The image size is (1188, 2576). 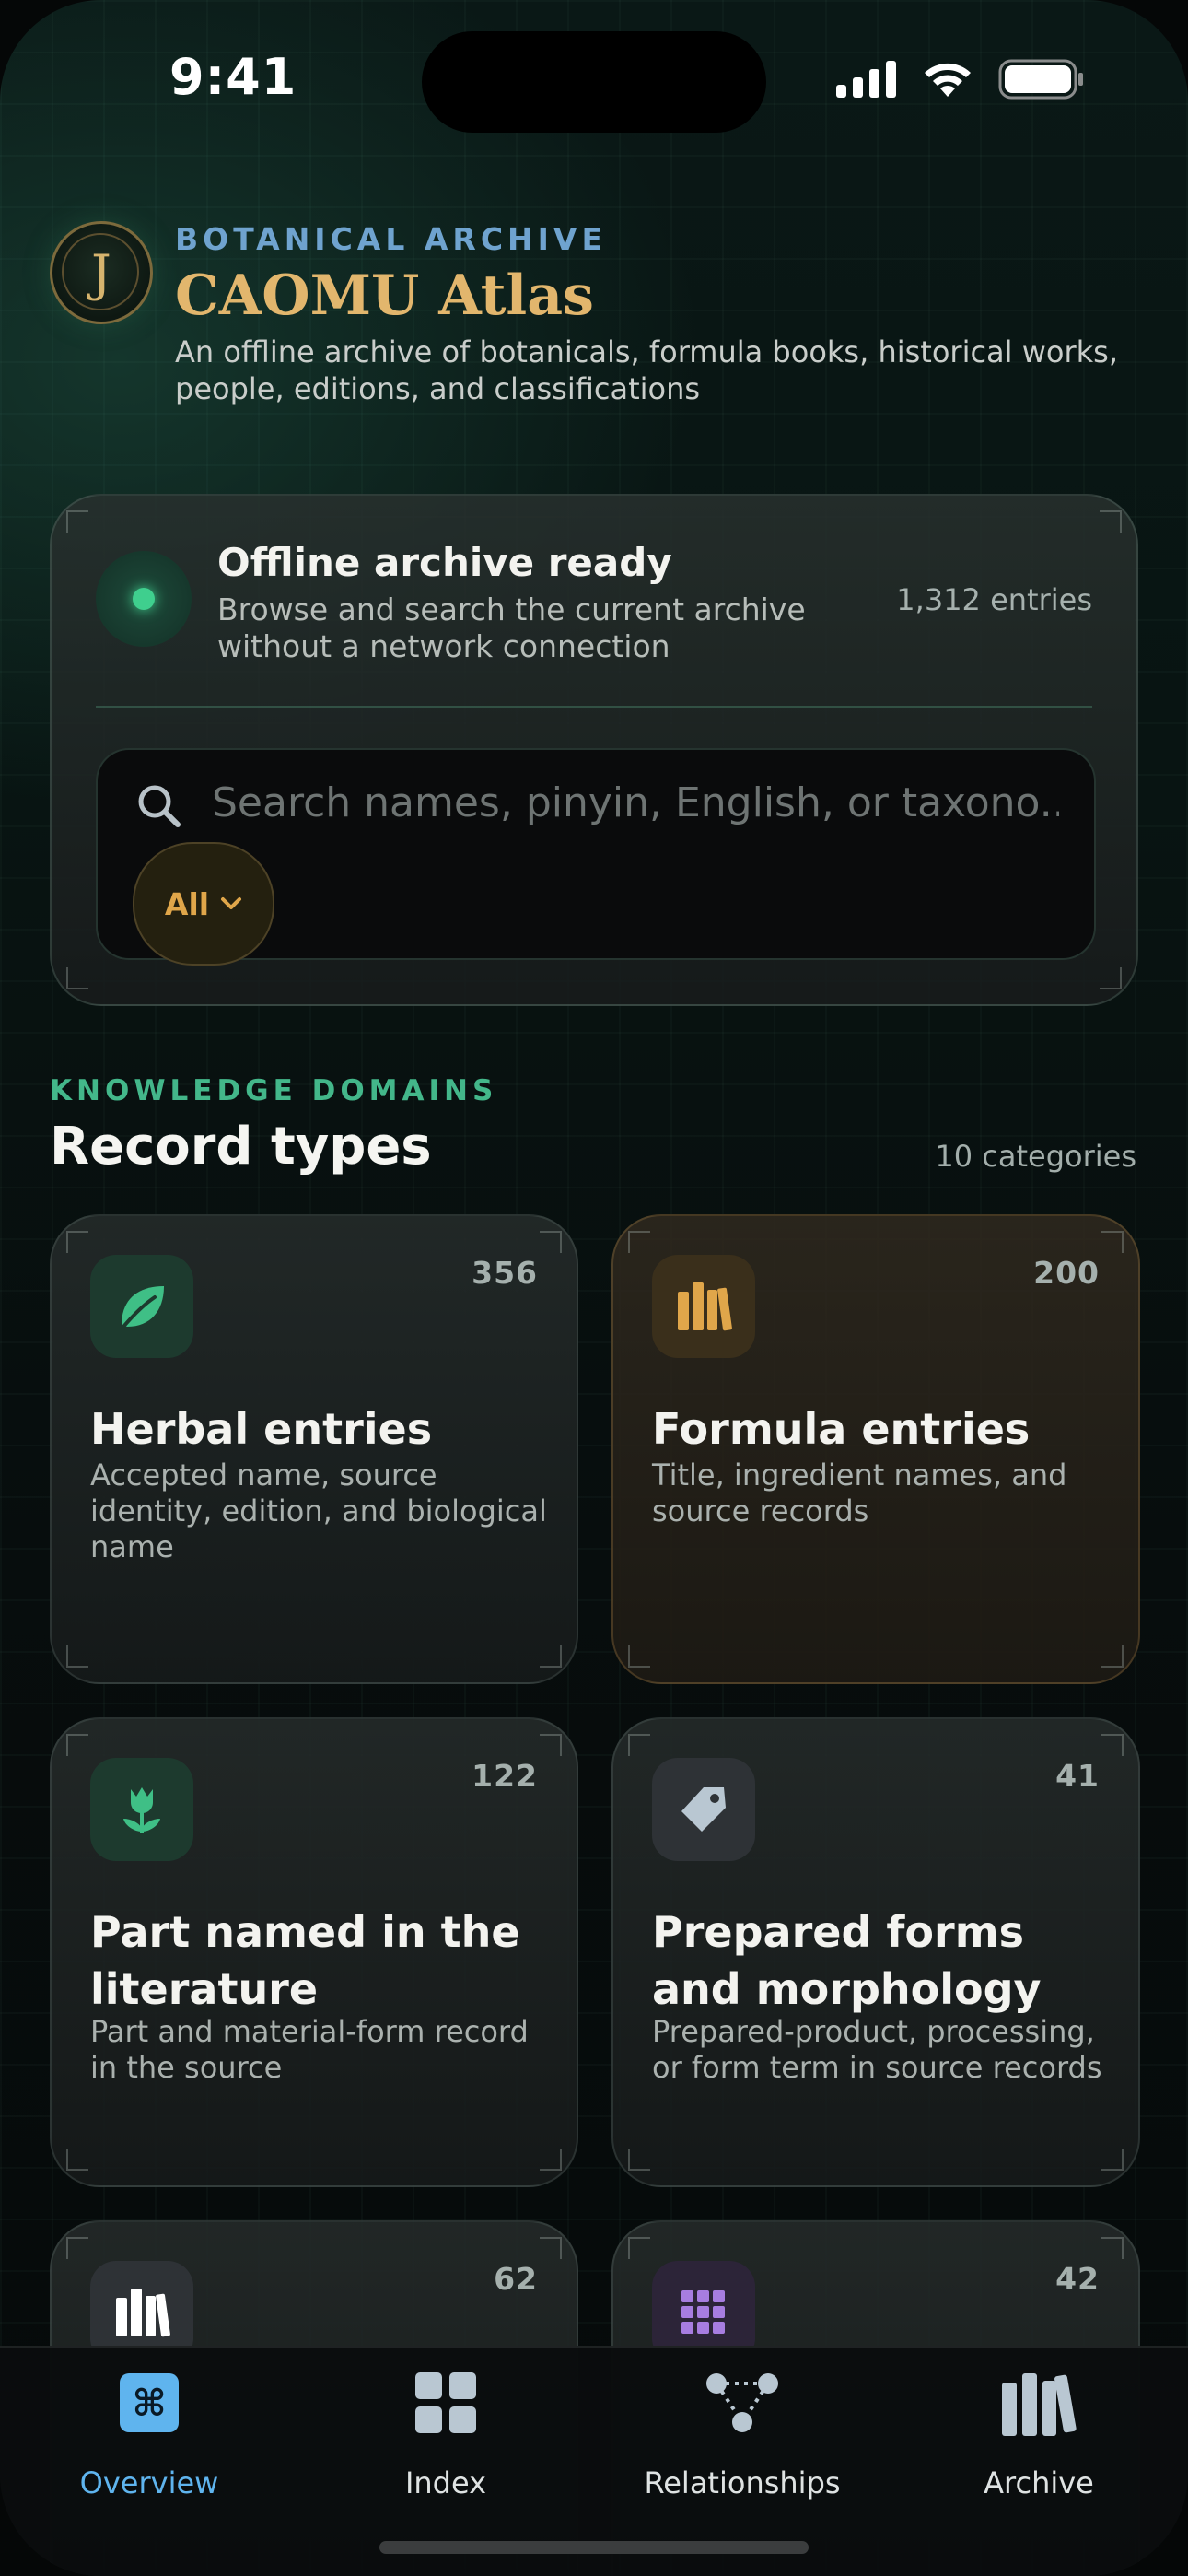 What do you see at coordinates (1040, 79) in the screenshot?
I see `battery-icon` at bounding box center [1040, 79].